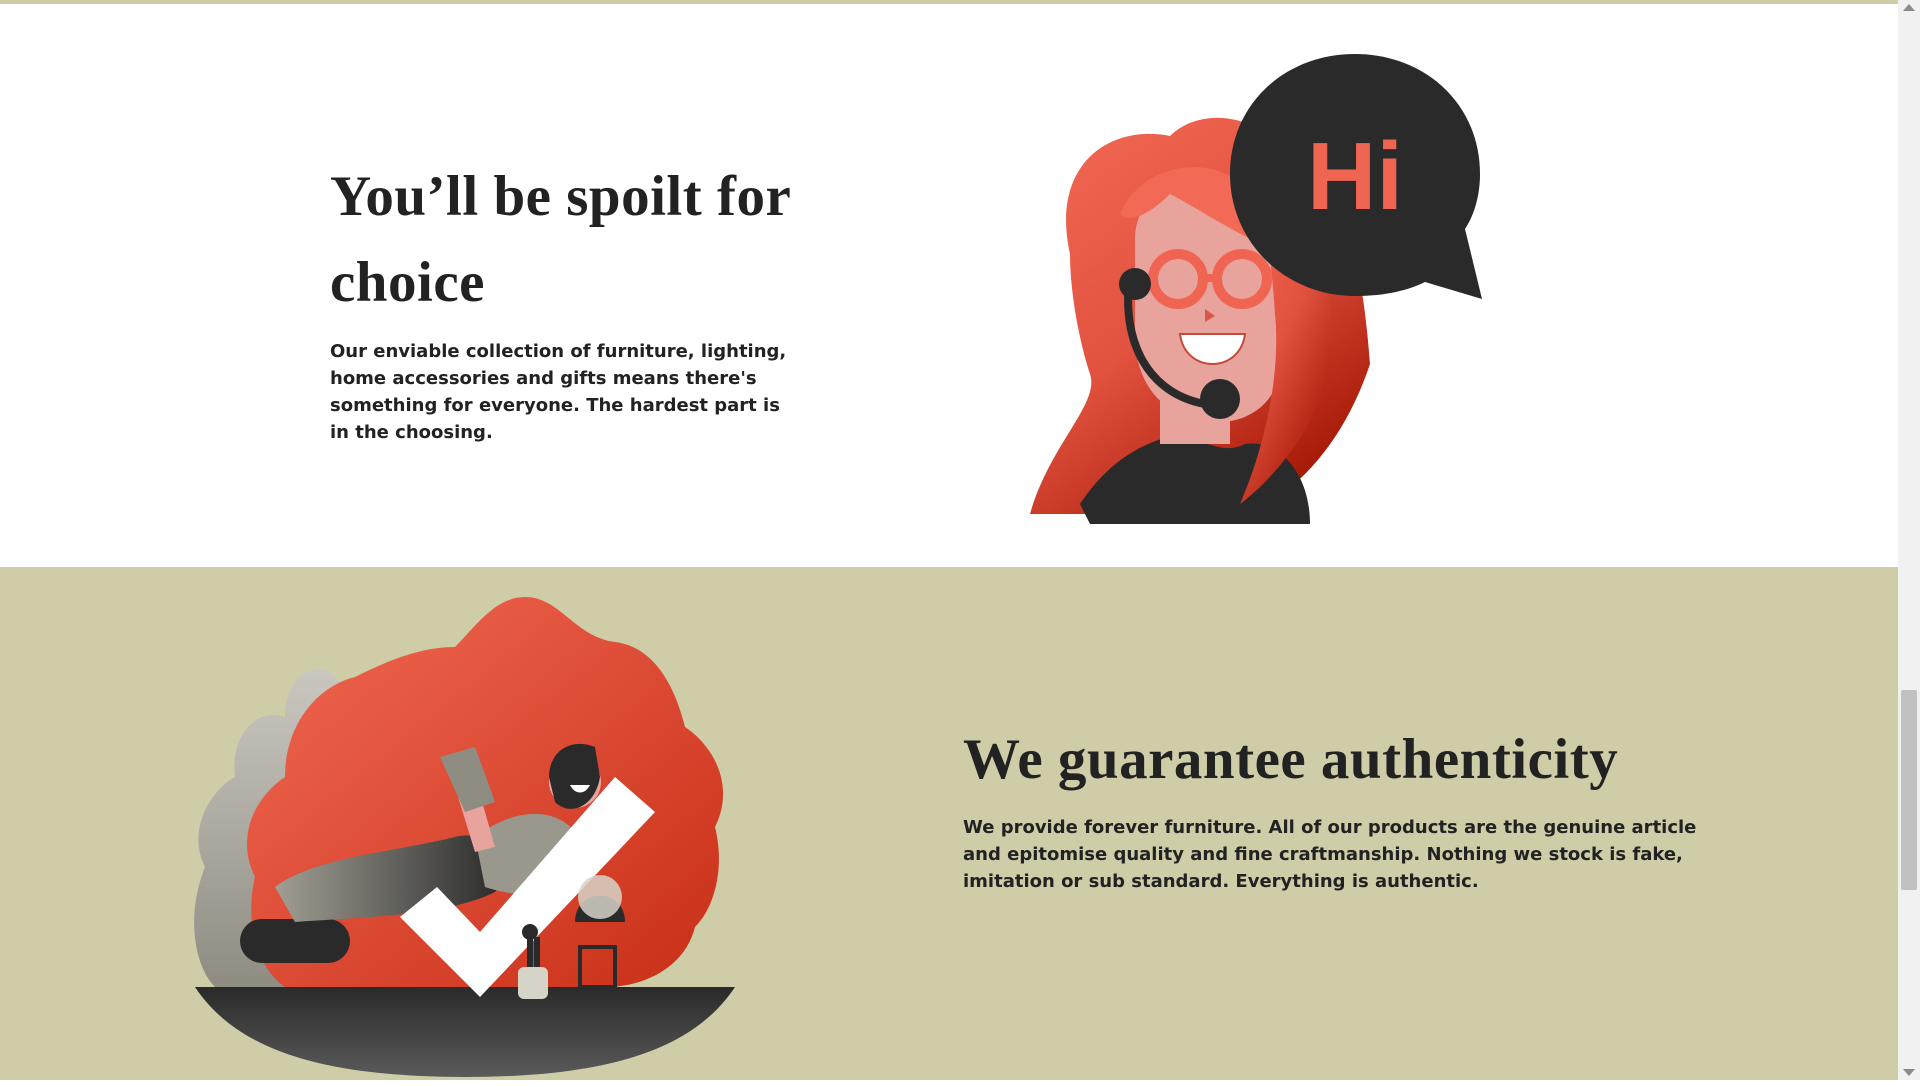 The height and width of the screenshot is (1087, 1920). Describe the element at coordinates (560, 239) in the screenshot. I see `section-title: You’ll be spoilt for choice` at that location.